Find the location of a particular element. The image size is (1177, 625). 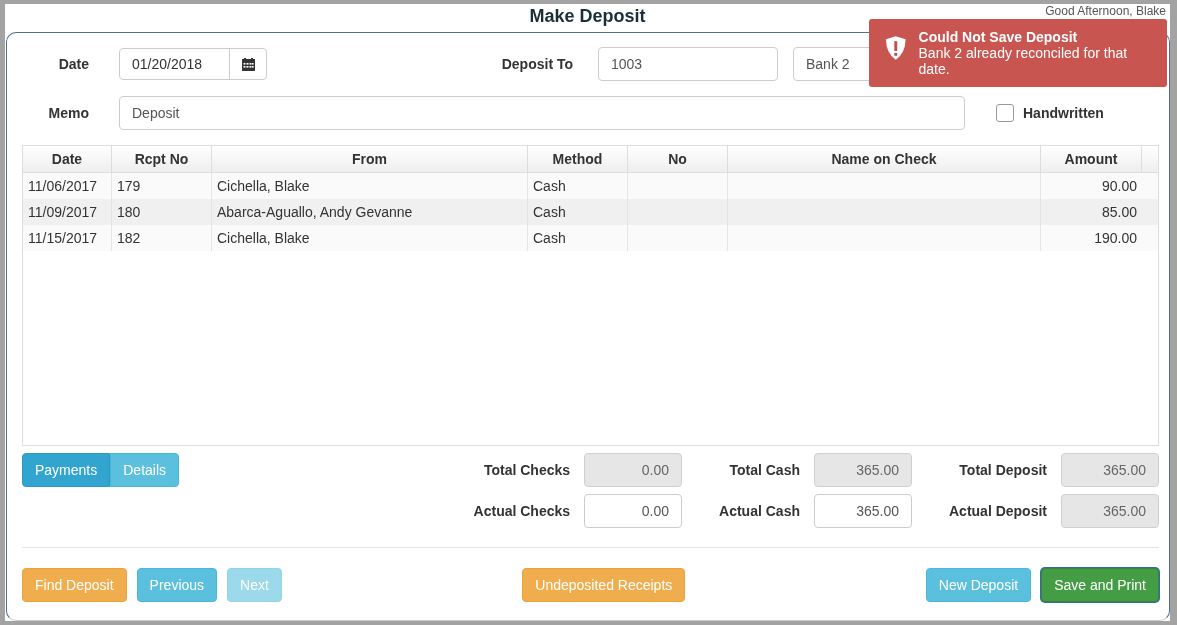

column-header: Method is located at coordinates (578, 159).